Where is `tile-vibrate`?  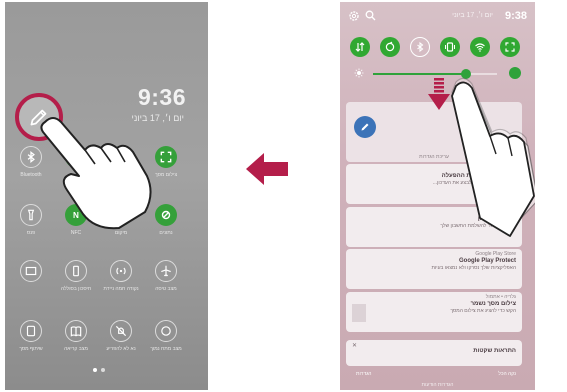
tile-vibrate is located at coordinates (450, 47).